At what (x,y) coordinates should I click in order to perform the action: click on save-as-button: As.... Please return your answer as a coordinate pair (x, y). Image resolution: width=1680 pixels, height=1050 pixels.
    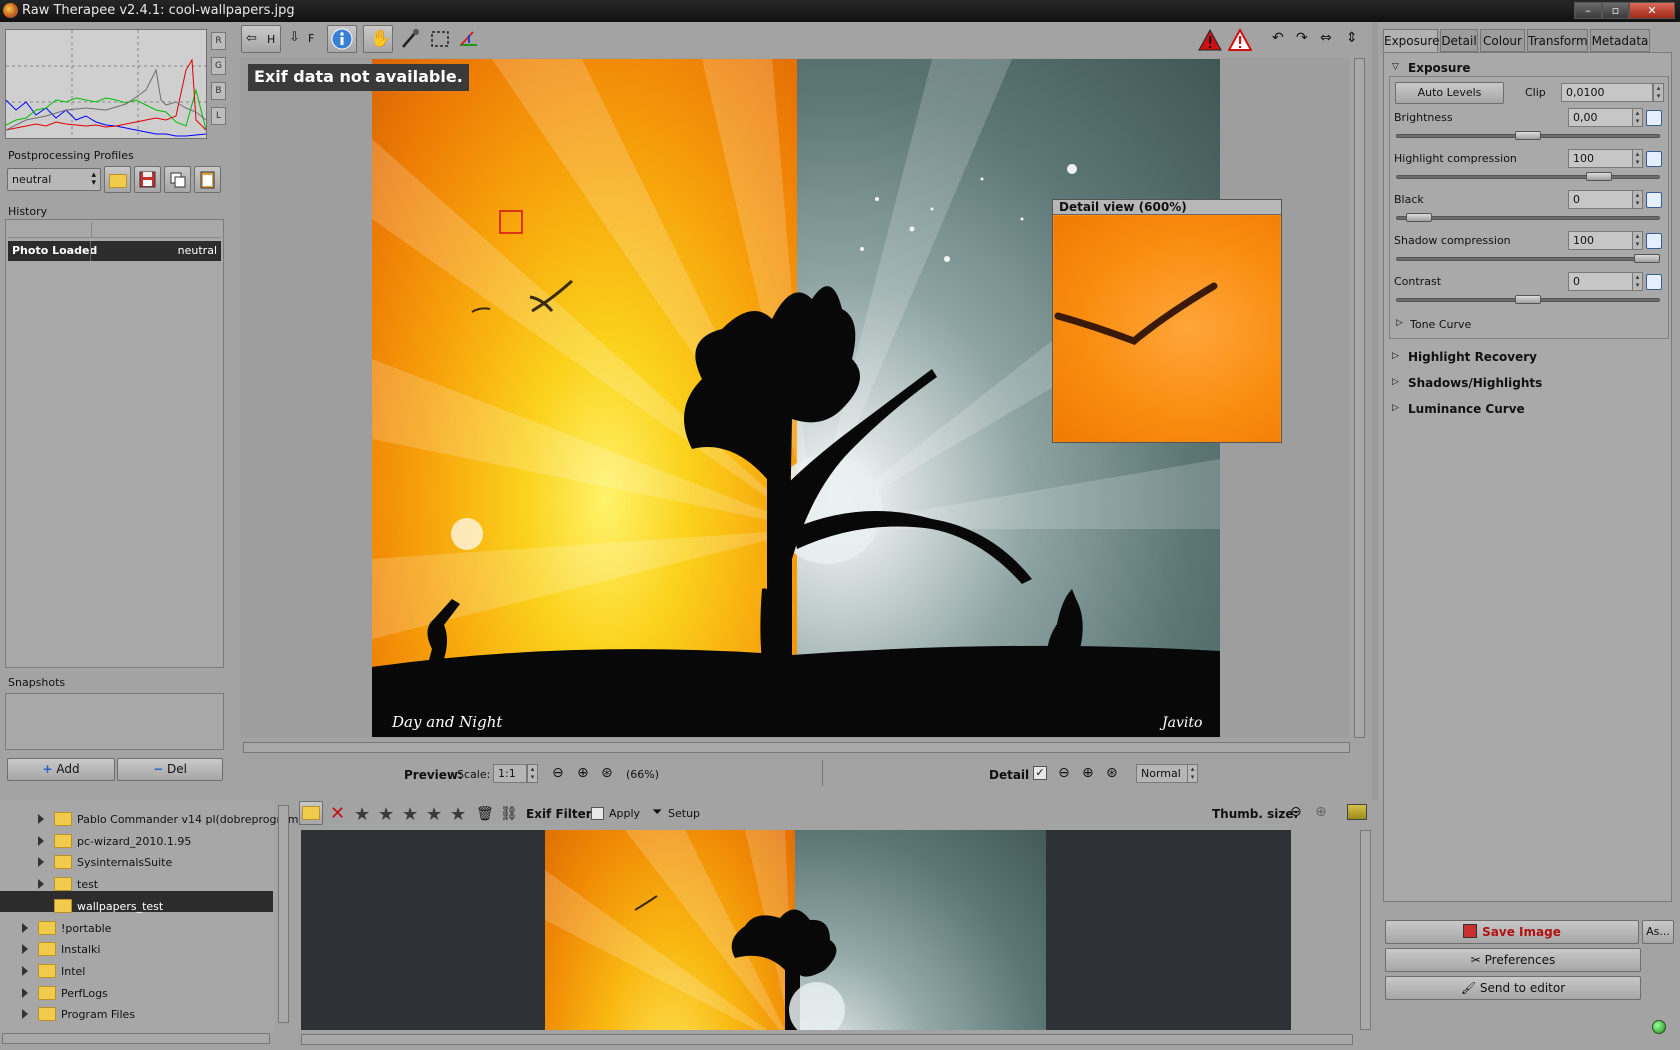
    Looking at the image, I should click on (1658, 932).